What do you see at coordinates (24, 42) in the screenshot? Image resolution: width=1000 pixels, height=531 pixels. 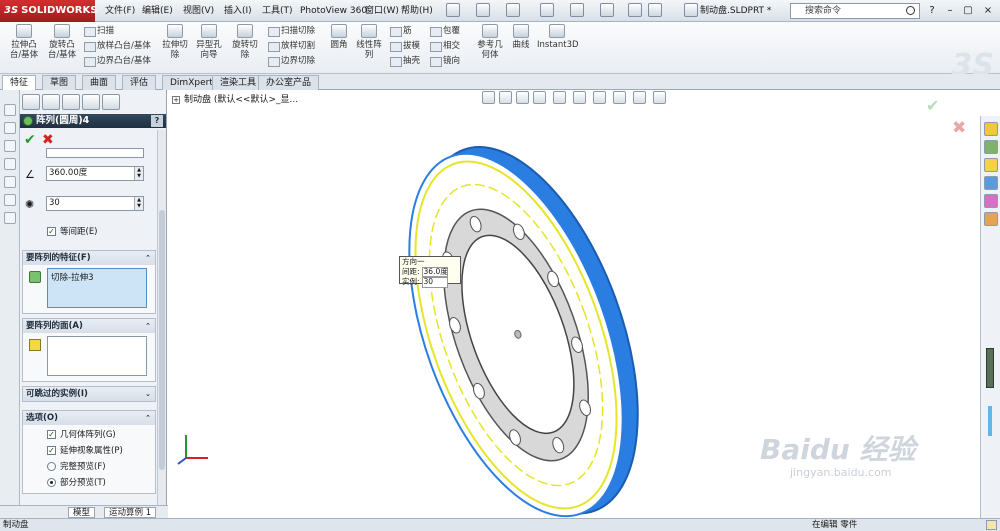 I see `extrude-boss-button: 拉伸凸台/基体` at bounding box center [24, 42].